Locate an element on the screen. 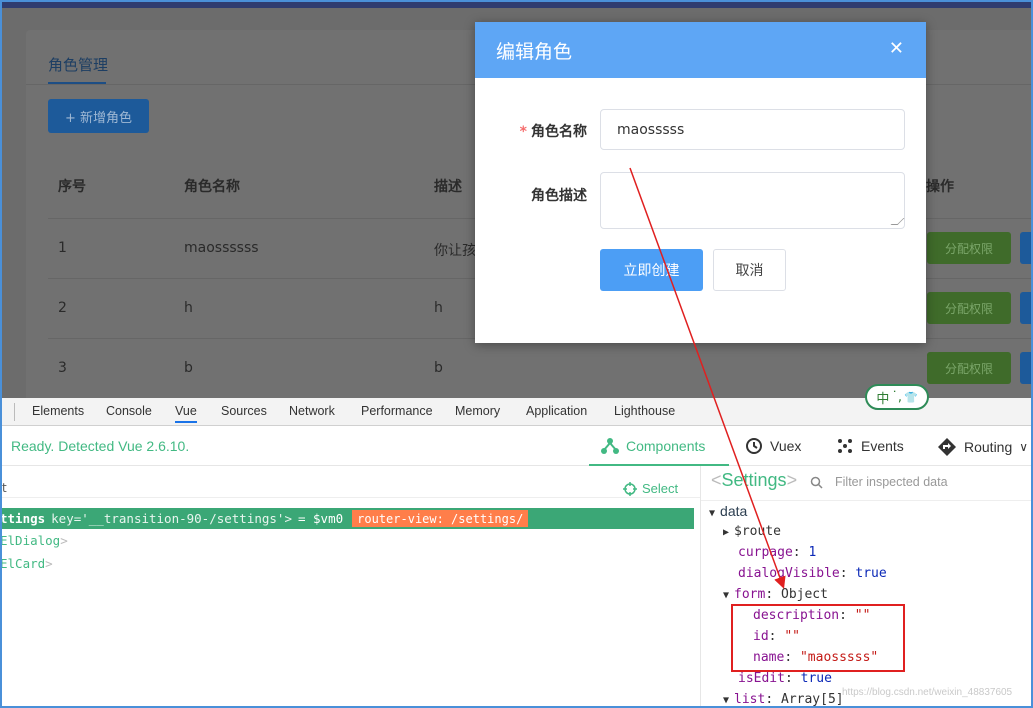 The height and width of the screenshot is (708, 1033). vue-nav-events: Events is located at coordinates (870, 446).